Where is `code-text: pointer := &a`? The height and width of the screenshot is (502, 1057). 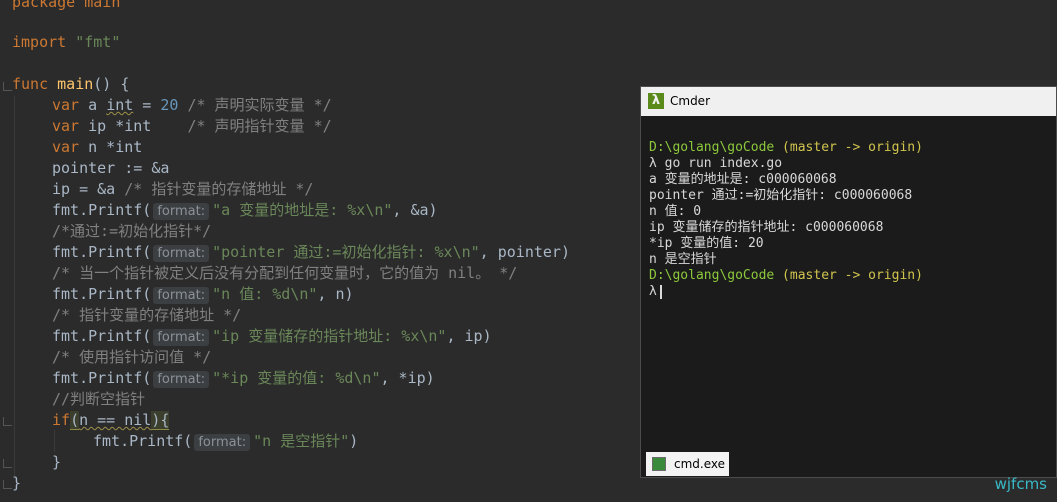 code-text: pointer := &a is located at coordinates (111, 168).